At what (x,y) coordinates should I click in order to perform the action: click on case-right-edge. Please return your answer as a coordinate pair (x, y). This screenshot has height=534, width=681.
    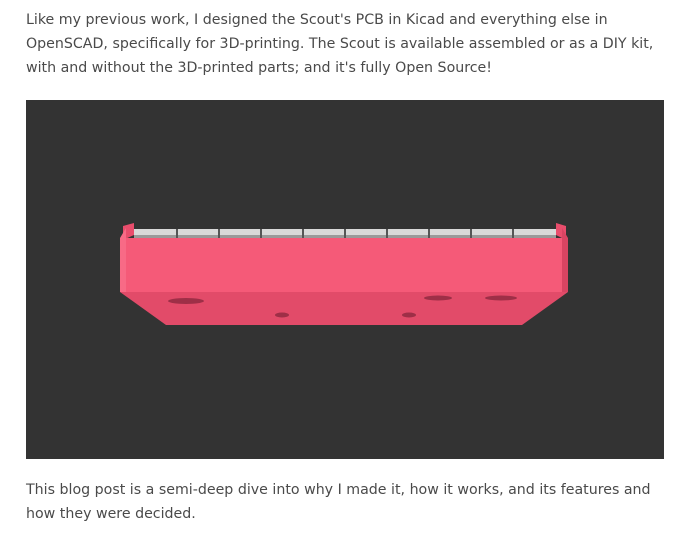
    Looking at the image, I should click on (565, 260).